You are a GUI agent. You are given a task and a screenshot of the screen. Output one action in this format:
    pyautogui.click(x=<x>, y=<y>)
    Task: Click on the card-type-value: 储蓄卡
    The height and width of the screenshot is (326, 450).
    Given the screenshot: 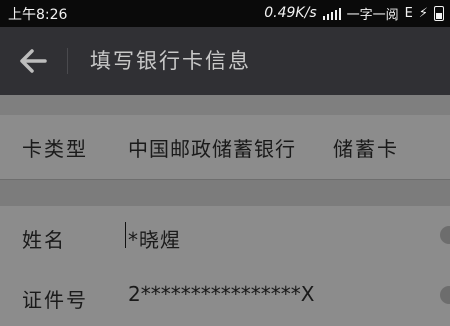 What is the action you would take?
    pyautogui.click(x=366, y=149)
    